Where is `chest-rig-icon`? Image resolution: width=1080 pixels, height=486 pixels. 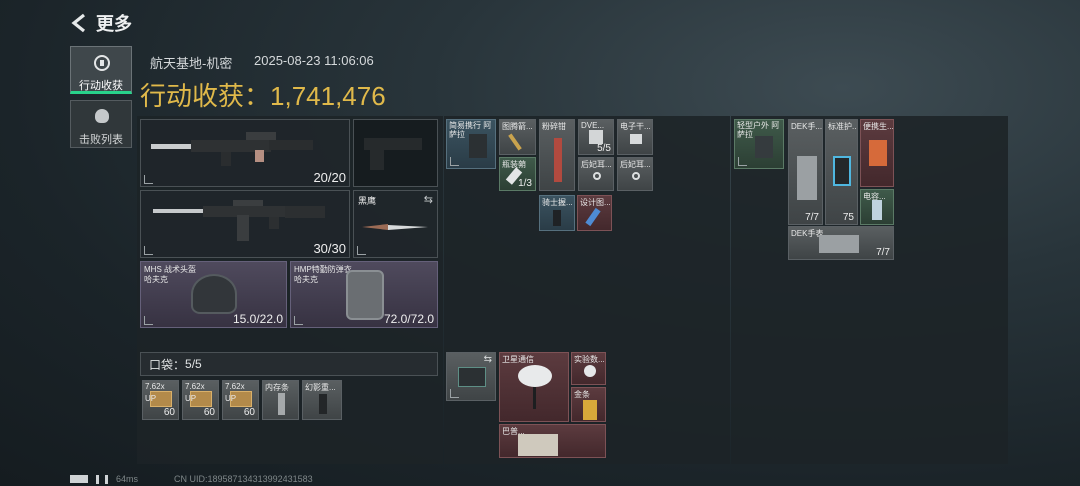
chest-rig-icon is located at coordinates (478, 146).